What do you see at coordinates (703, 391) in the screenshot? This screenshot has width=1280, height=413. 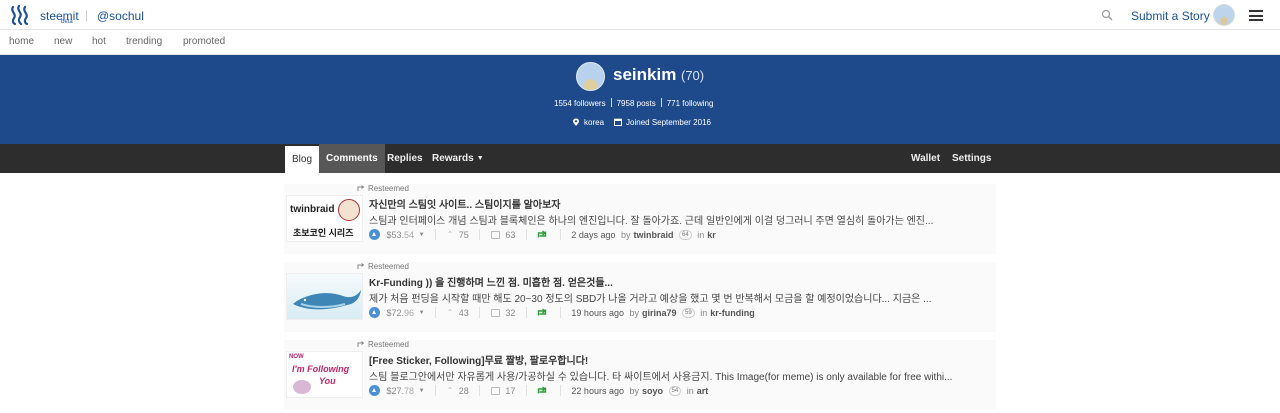 I see `post-category: art` at bounding box center [703, 391].